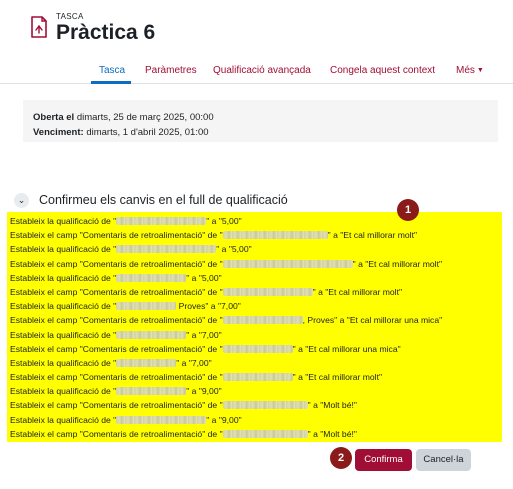 The width and height of the screenshot is (513, 489). I want to click on tab-mes: Més ▼, so click(470, 70).